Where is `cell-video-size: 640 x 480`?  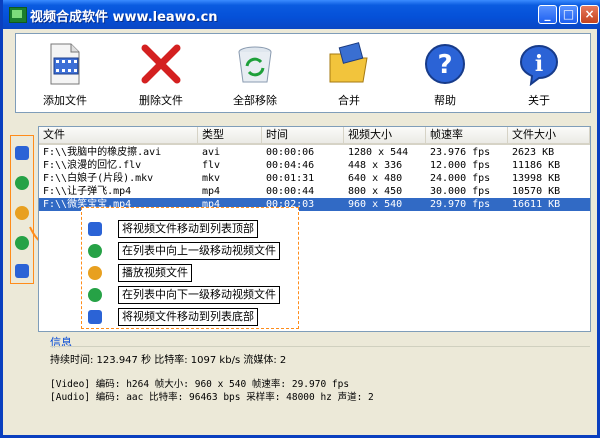
cell-video-size: 640 x 480 is located at coordinates (375, 178).